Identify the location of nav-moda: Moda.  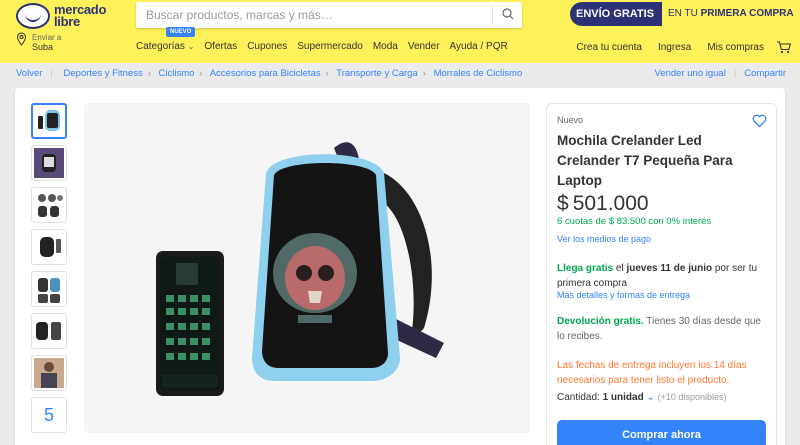
(385, 48).